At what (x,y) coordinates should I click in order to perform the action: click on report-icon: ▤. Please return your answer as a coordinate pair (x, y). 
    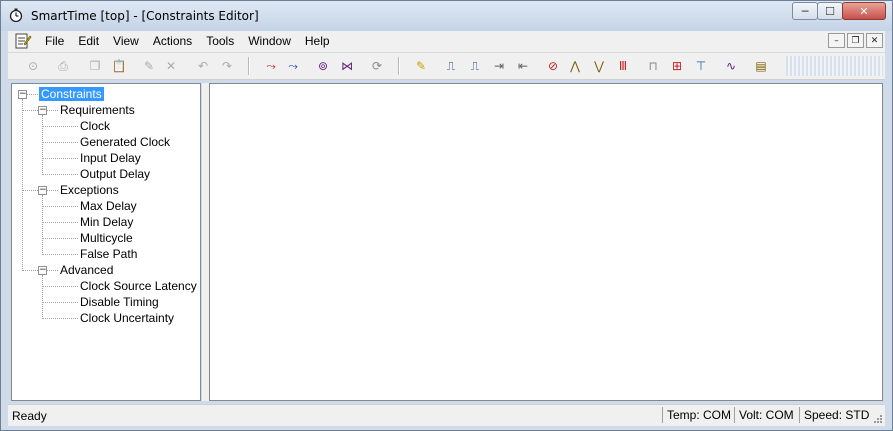
    Looking at the image, I should click on (761, 66).